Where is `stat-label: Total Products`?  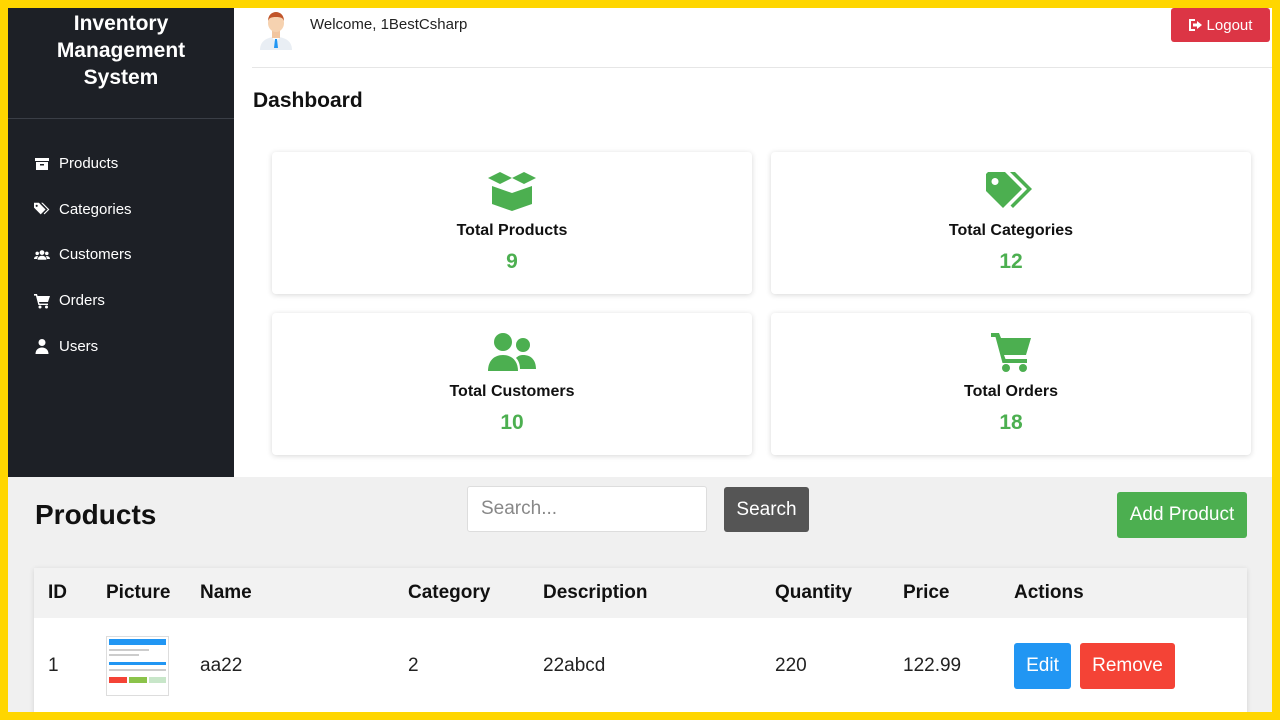 stat-label: Total Products is located at coordinates (512, 230).